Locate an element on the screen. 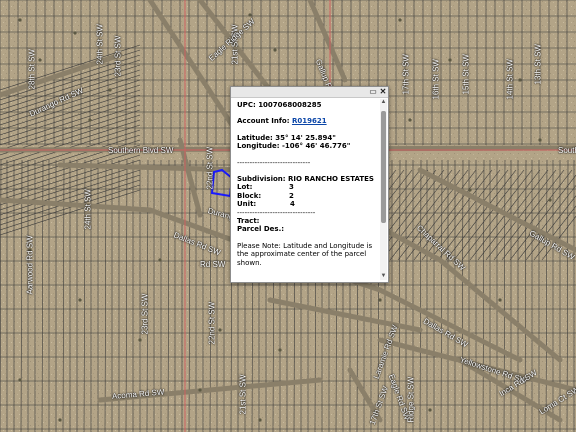 This screenshot has width=576, height=432. road-label-ridge-st-sw: Ridge St SW is located at coordinates (411, 399).